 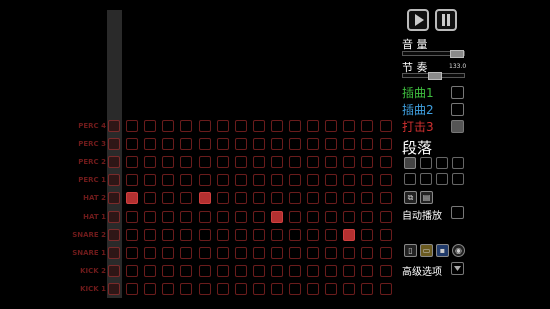 What do you see at coordinates (456, 54) in the screenshot?
I see `volume-slider-knob` at bounding box center [456, 54].